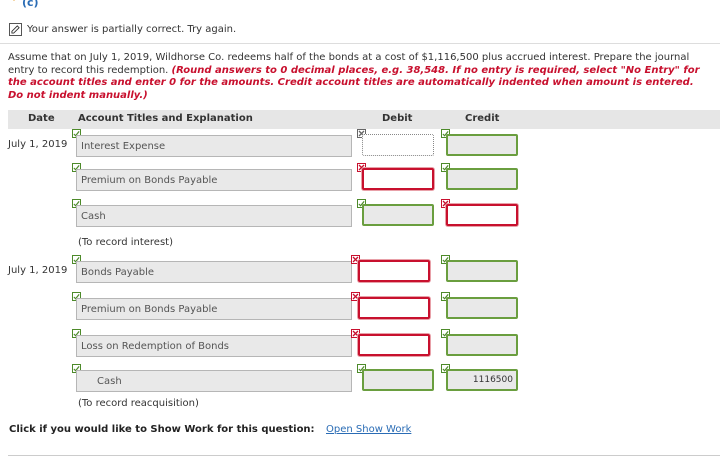 This screenshot has height=460, width=720. Describe the element at coordinates (165, 118) in the screenshot. I see `header-account: Account Titles and Explanation` at that location.